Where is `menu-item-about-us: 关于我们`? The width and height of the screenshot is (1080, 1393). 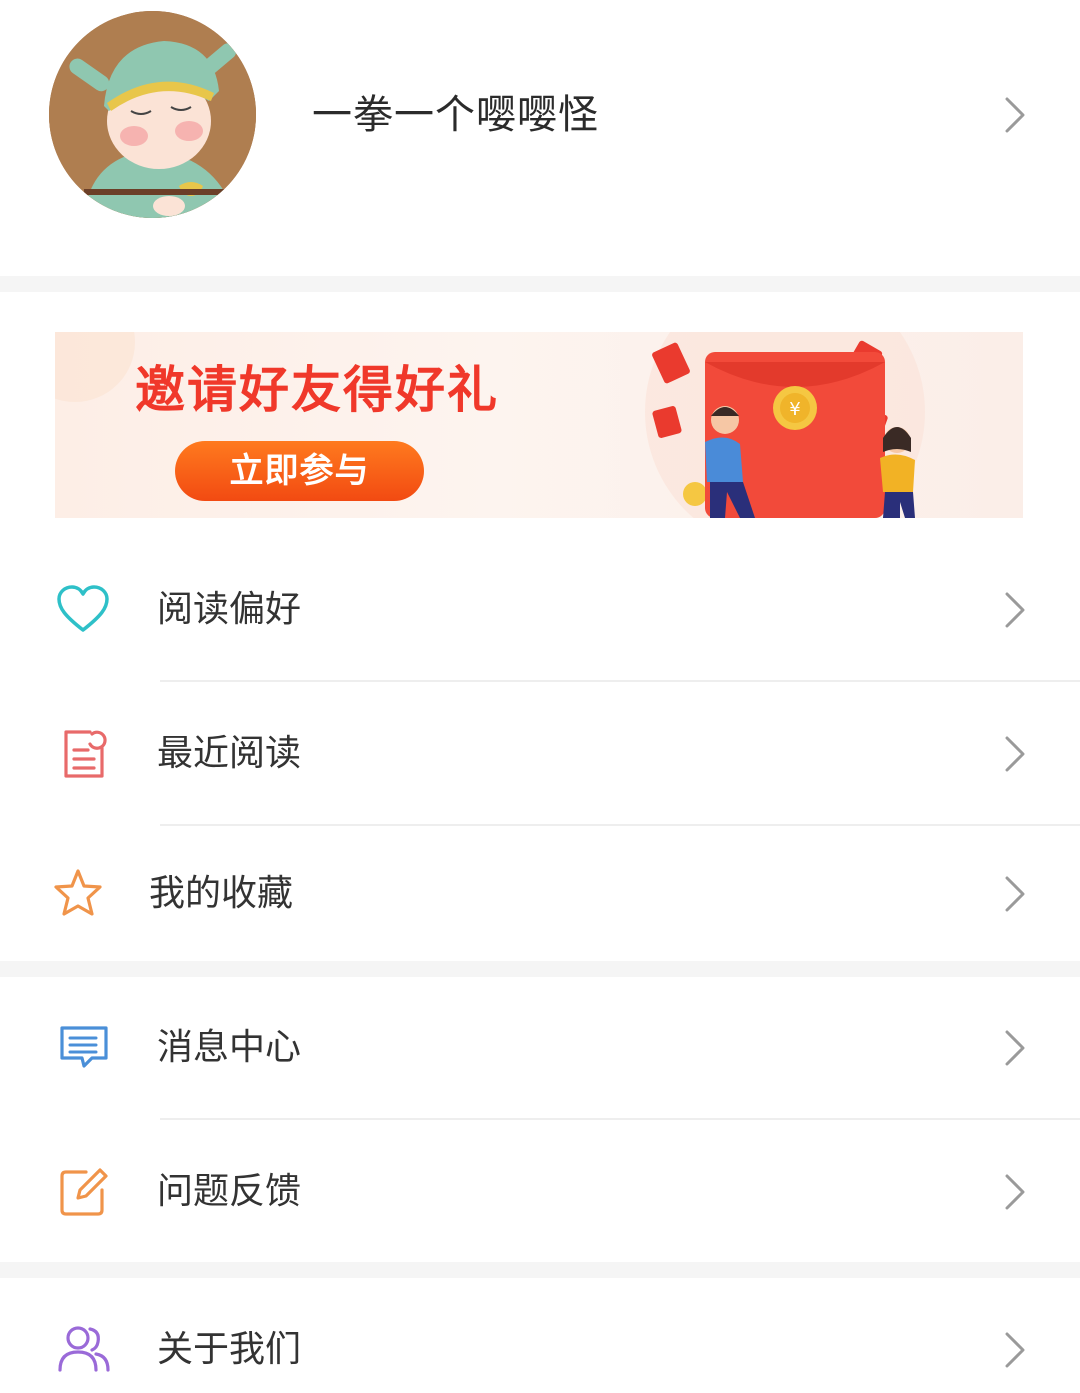
menu-item-about-us: 关于我们 is located at coordinates (540, 1336).